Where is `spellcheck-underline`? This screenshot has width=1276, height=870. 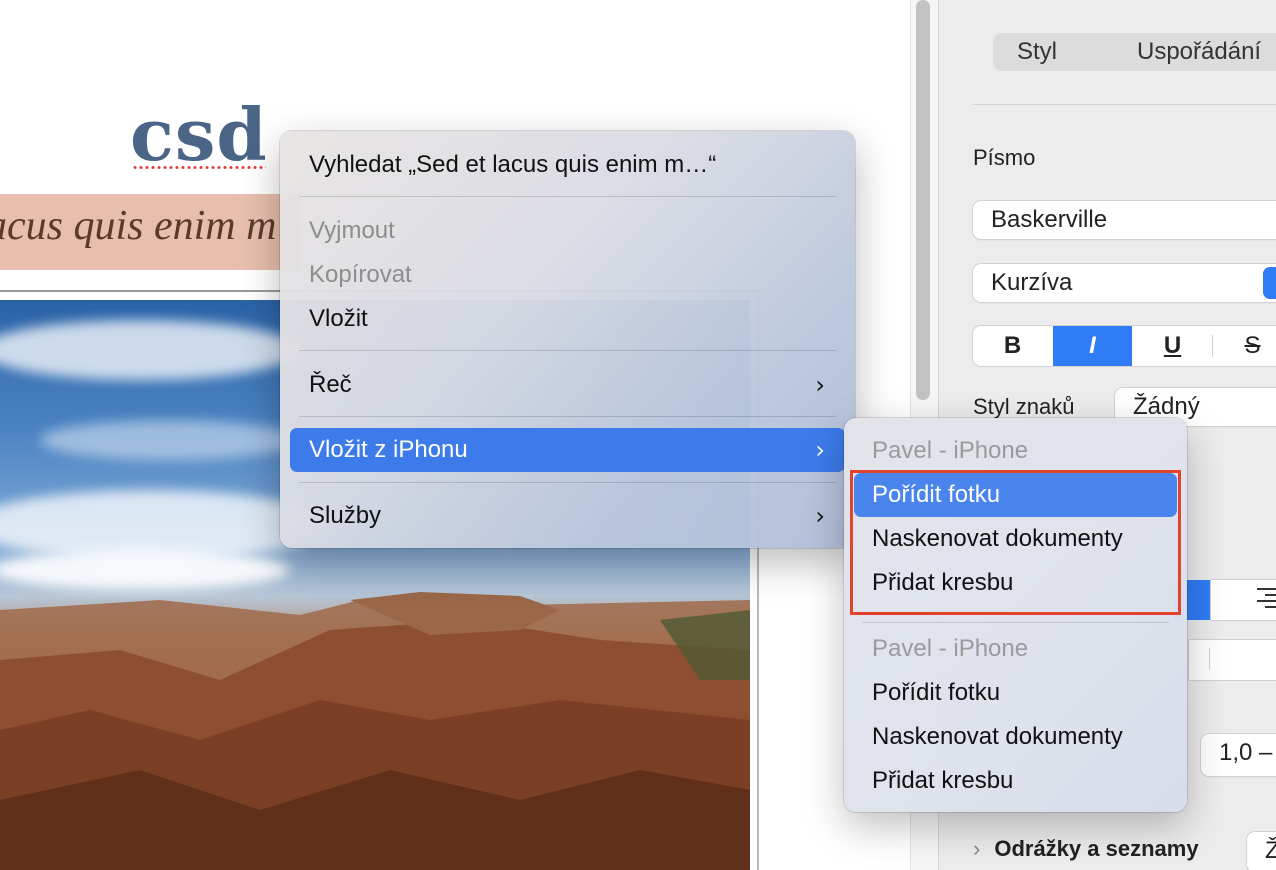
spellcheck-underline is located at coordinates (199, 167).